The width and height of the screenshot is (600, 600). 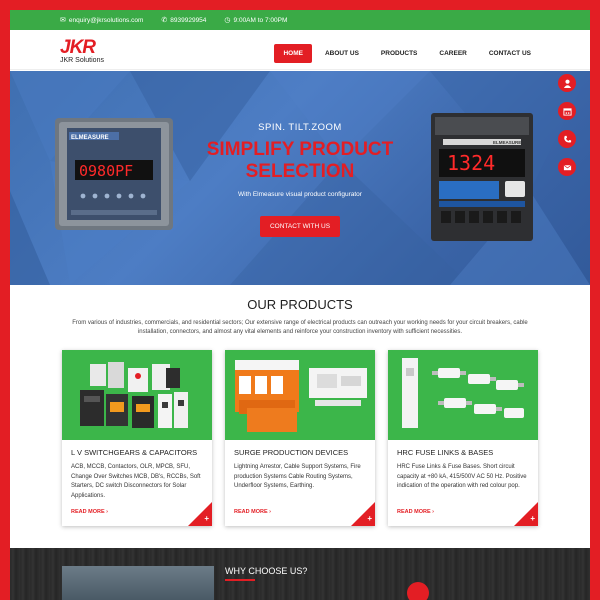 I want to click on nav-career: CAREER, so click(x=452, y=53).